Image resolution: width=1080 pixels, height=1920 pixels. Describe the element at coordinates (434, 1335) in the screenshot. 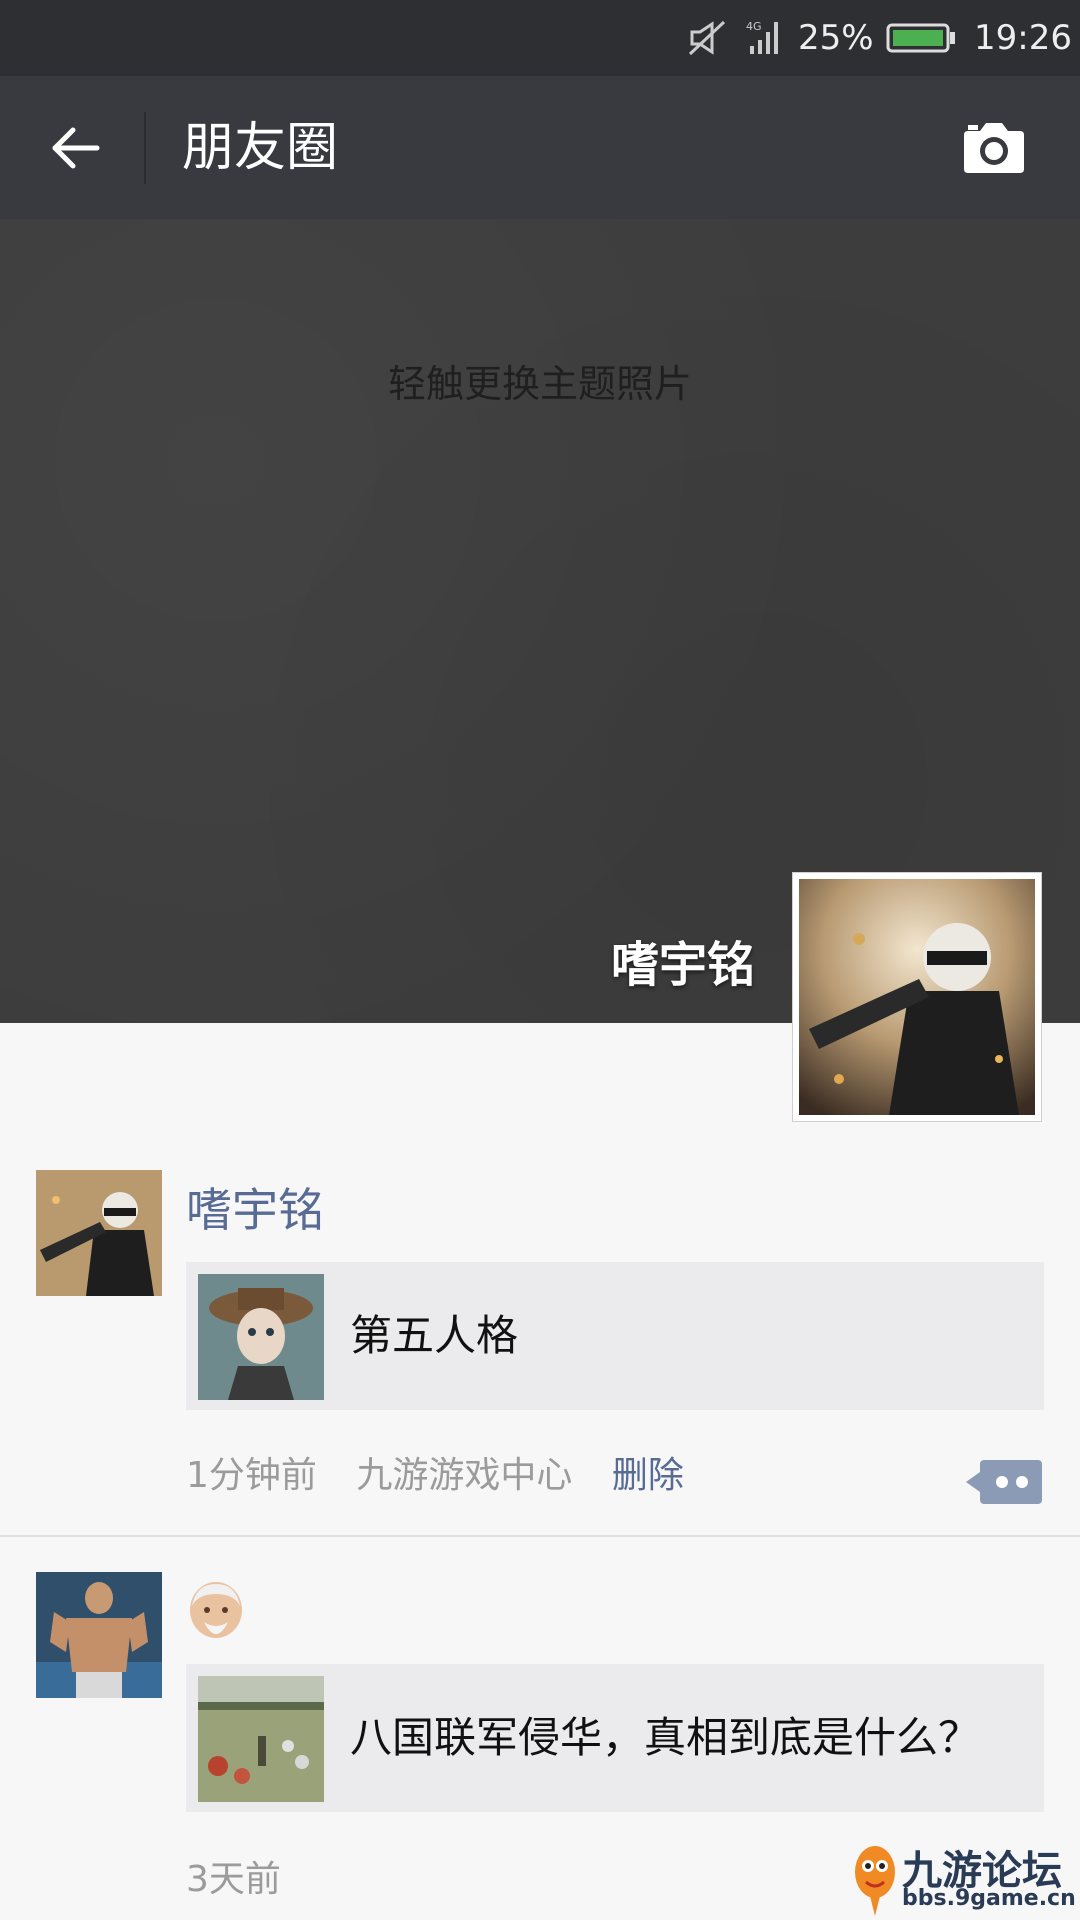

I see `card-title: 第五人格` at that location.